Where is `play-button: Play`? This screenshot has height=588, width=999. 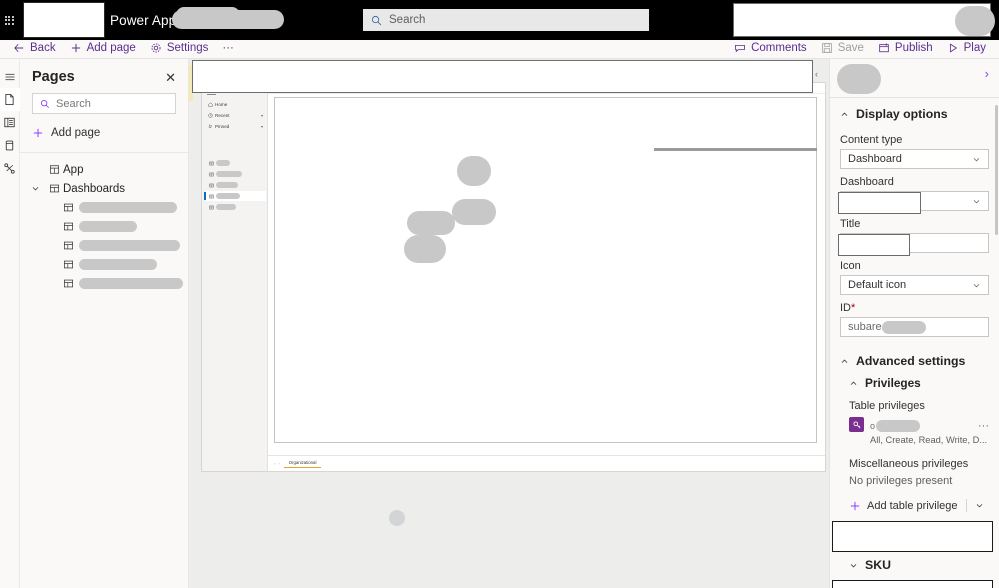
play-button: Play is located at coordinates (966, 48).